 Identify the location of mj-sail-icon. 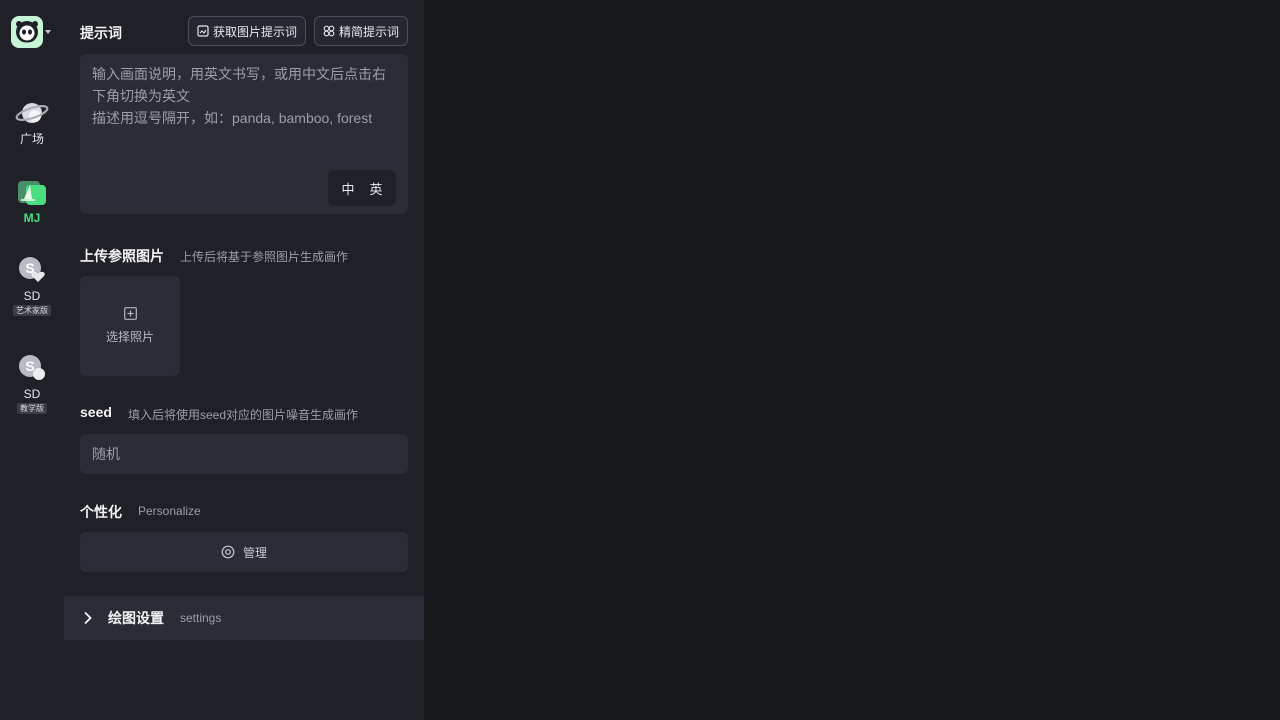
(32, 192).